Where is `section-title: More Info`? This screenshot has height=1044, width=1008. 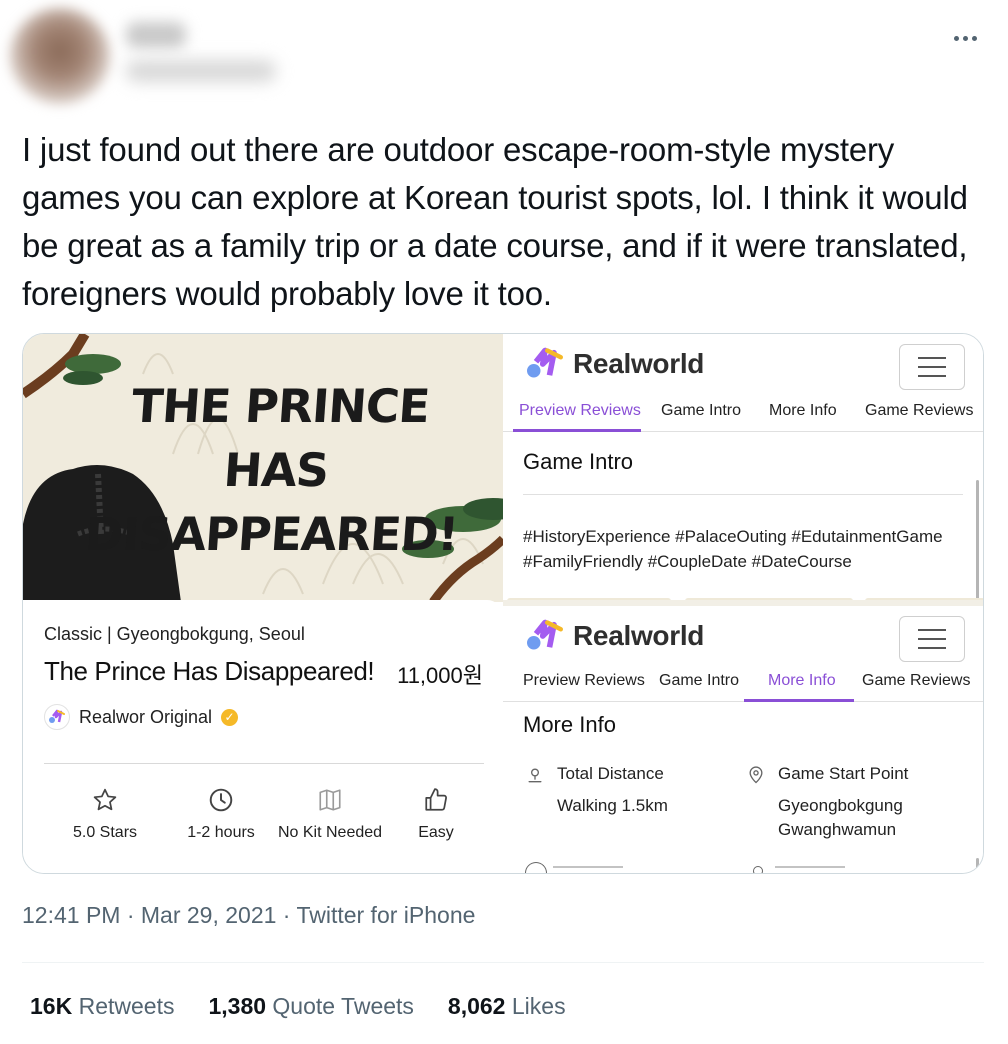 section-title: More Info is located at coordinates (569, 724).